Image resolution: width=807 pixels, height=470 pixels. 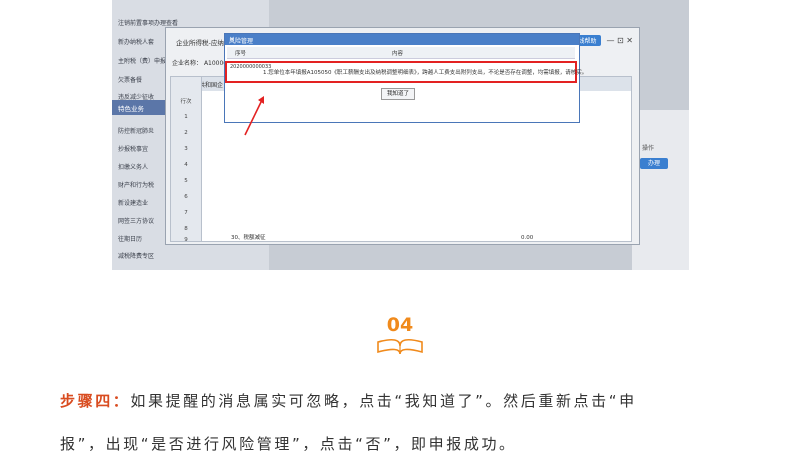 I want to click on arrow-annotation, so click(x=254, y=116).